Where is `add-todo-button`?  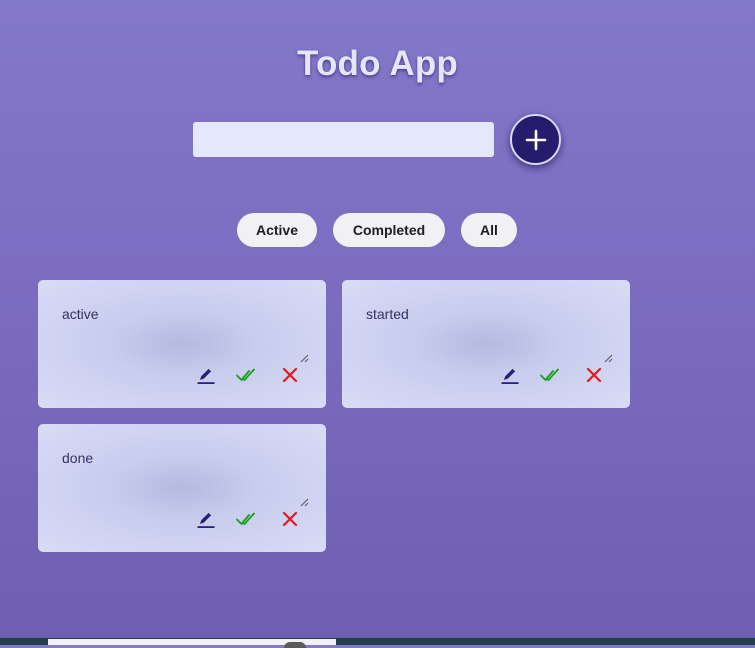
add-todo-button is located at coordinates (535, 139).